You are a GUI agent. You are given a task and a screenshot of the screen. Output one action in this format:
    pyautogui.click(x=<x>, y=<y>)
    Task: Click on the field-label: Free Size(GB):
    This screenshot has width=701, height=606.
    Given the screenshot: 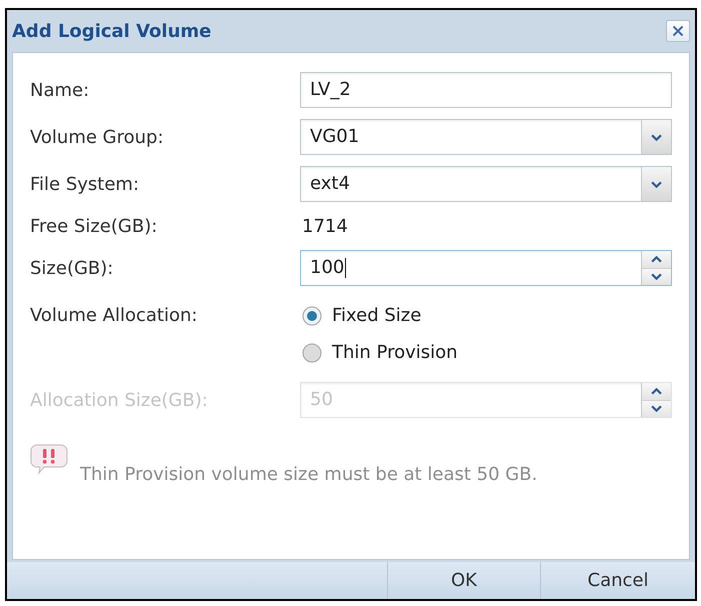 What is the action you would take?
    pyautogui.click(x=94, y=226)
    